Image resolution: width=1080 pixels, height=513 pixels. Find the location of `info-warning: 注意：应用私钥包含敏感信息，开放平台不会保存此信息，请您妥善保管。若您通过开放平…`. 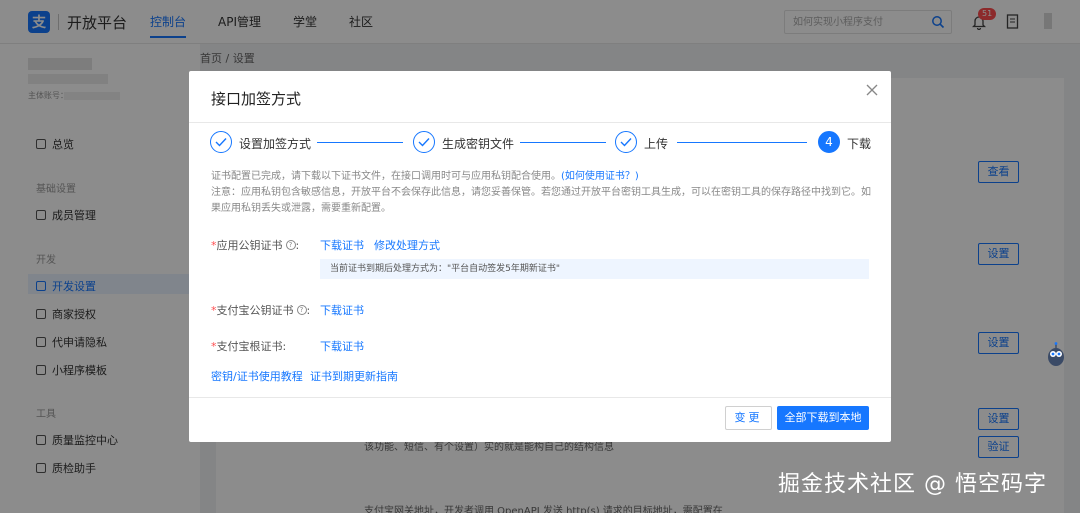

info-warning: 注意：应用私钥包含敏感信息，开放平台不会保存此信息，请您妥善保管。若您通过开放平… is located at coordinates (541, 200).